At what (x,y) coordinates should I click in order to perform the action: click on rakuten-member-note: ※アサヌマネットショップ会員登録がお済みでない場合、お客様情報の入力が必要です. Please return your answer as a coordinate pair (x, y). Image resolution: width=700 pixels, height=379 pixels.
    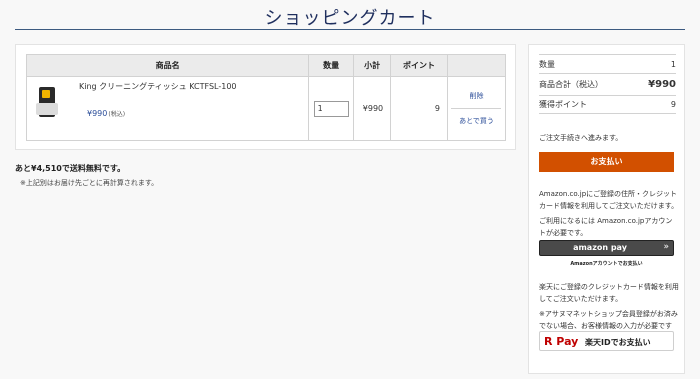
    Looking at the image, I should click on (608, 320).